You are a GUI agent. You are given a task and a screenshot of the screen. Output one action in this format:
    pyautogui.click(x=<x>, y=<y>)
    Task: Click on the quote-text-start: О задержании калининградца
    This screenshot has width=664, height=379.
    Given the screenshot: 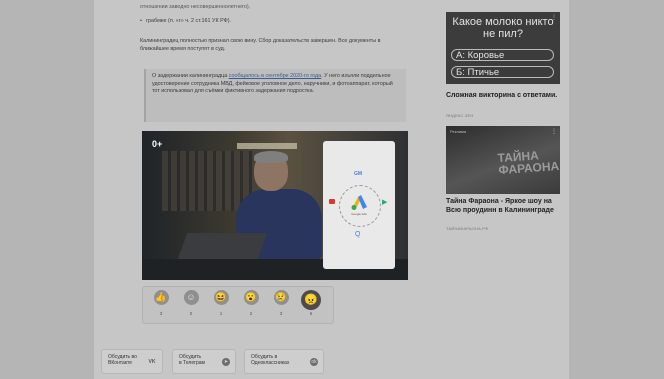 What is the action you would take?
    pyautogui.click(x=190, y=76)
    